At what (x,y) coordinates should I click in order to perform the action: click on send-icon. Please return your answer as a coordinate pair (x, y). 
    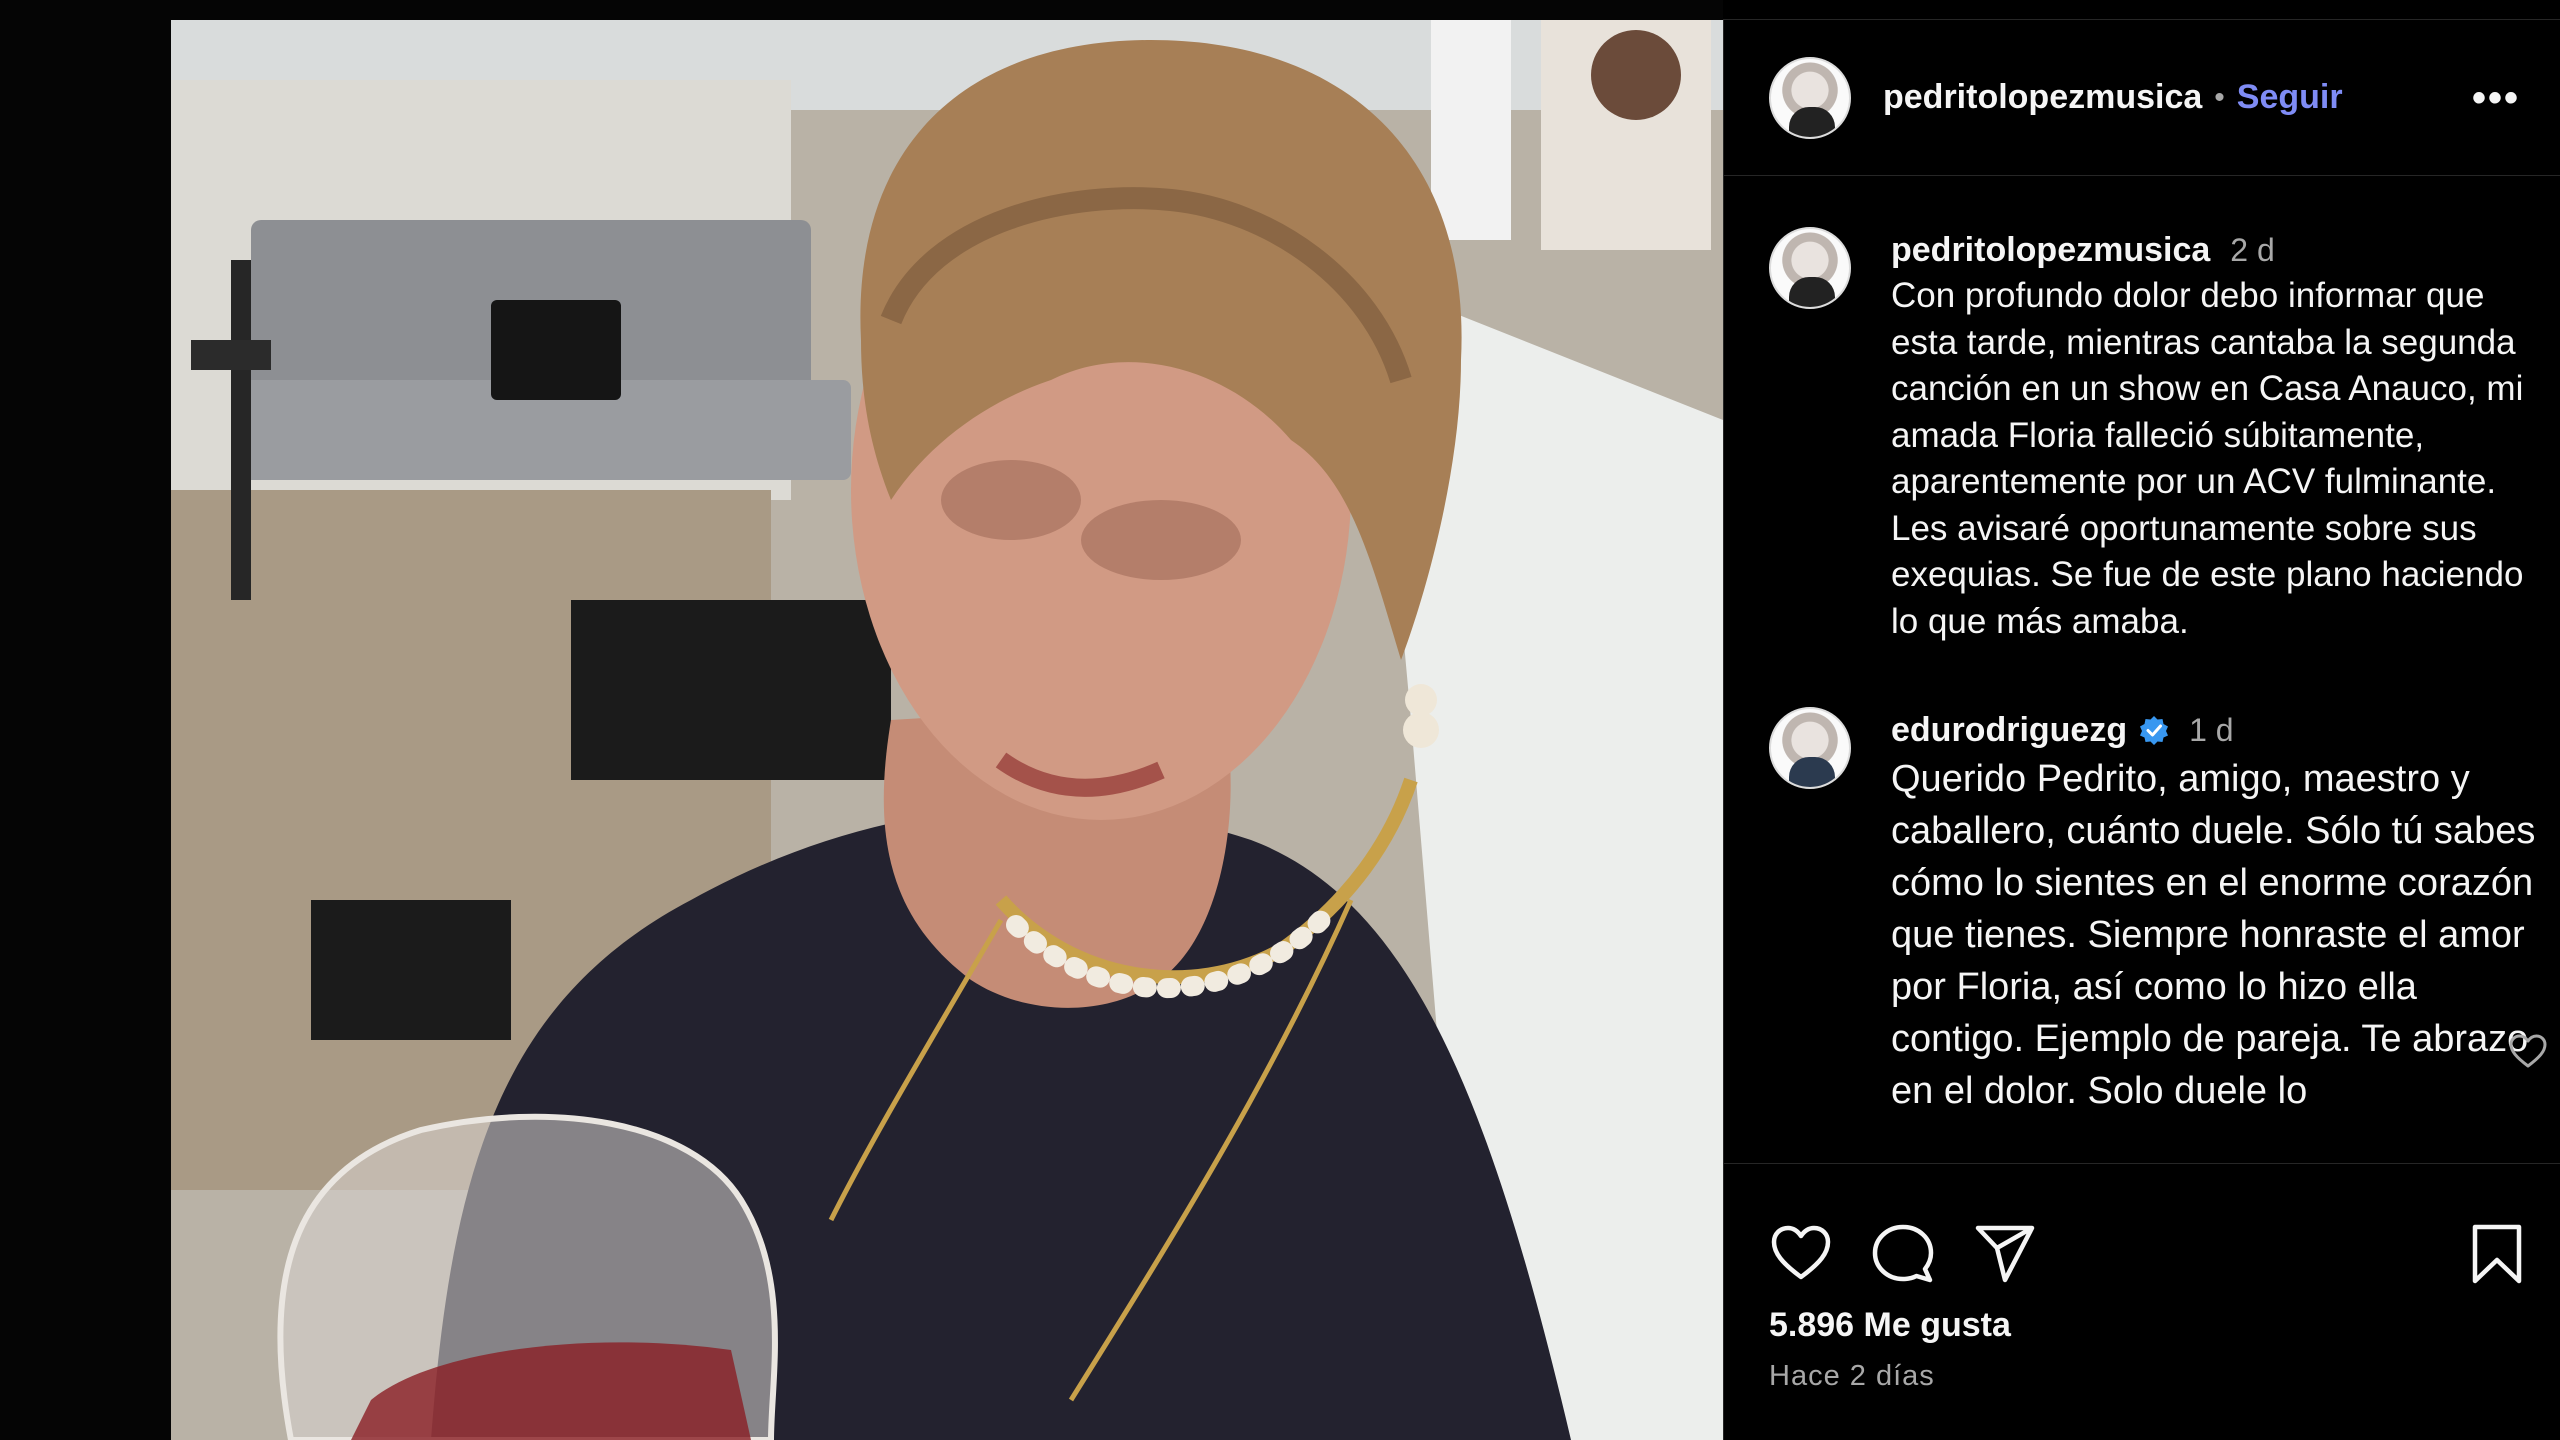
    Looking at the image, I should click on (2005, 1254).